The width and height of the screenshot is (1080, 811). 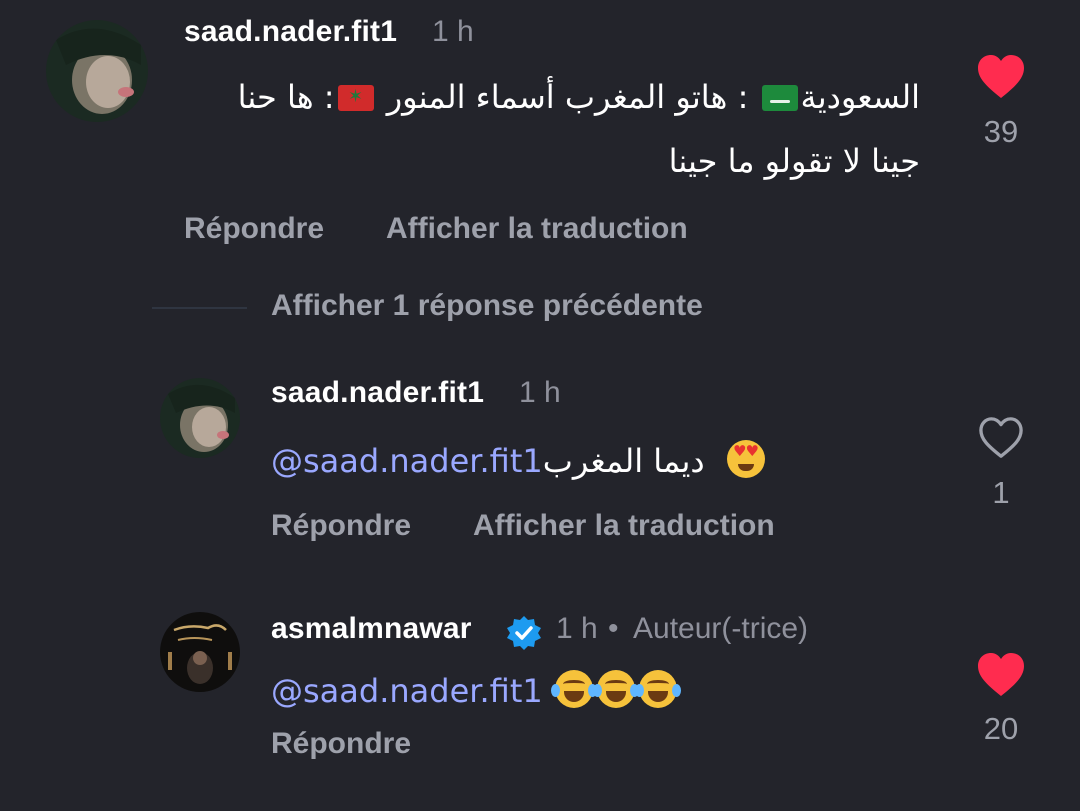 I want to click on reply-text-arabic: ديما المغرب, so click(x=628, y=461).